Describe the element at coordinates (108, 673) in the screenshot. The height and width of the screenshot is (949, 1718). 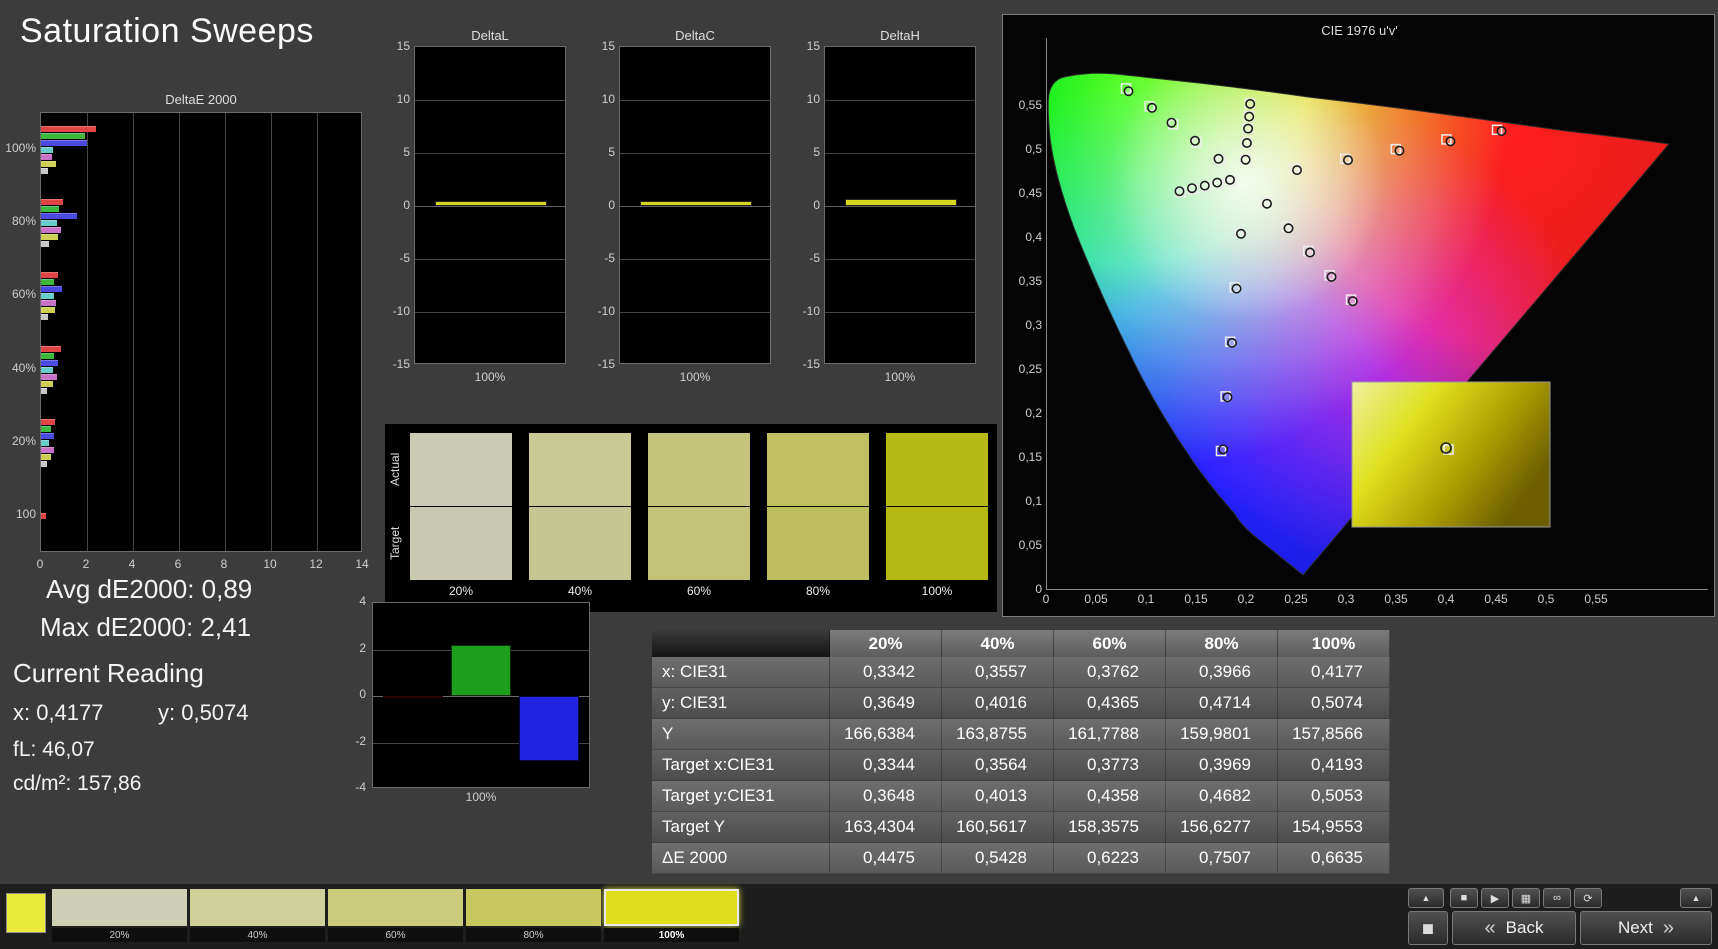
I see `current-reading-heading: Current Reading` at that location.